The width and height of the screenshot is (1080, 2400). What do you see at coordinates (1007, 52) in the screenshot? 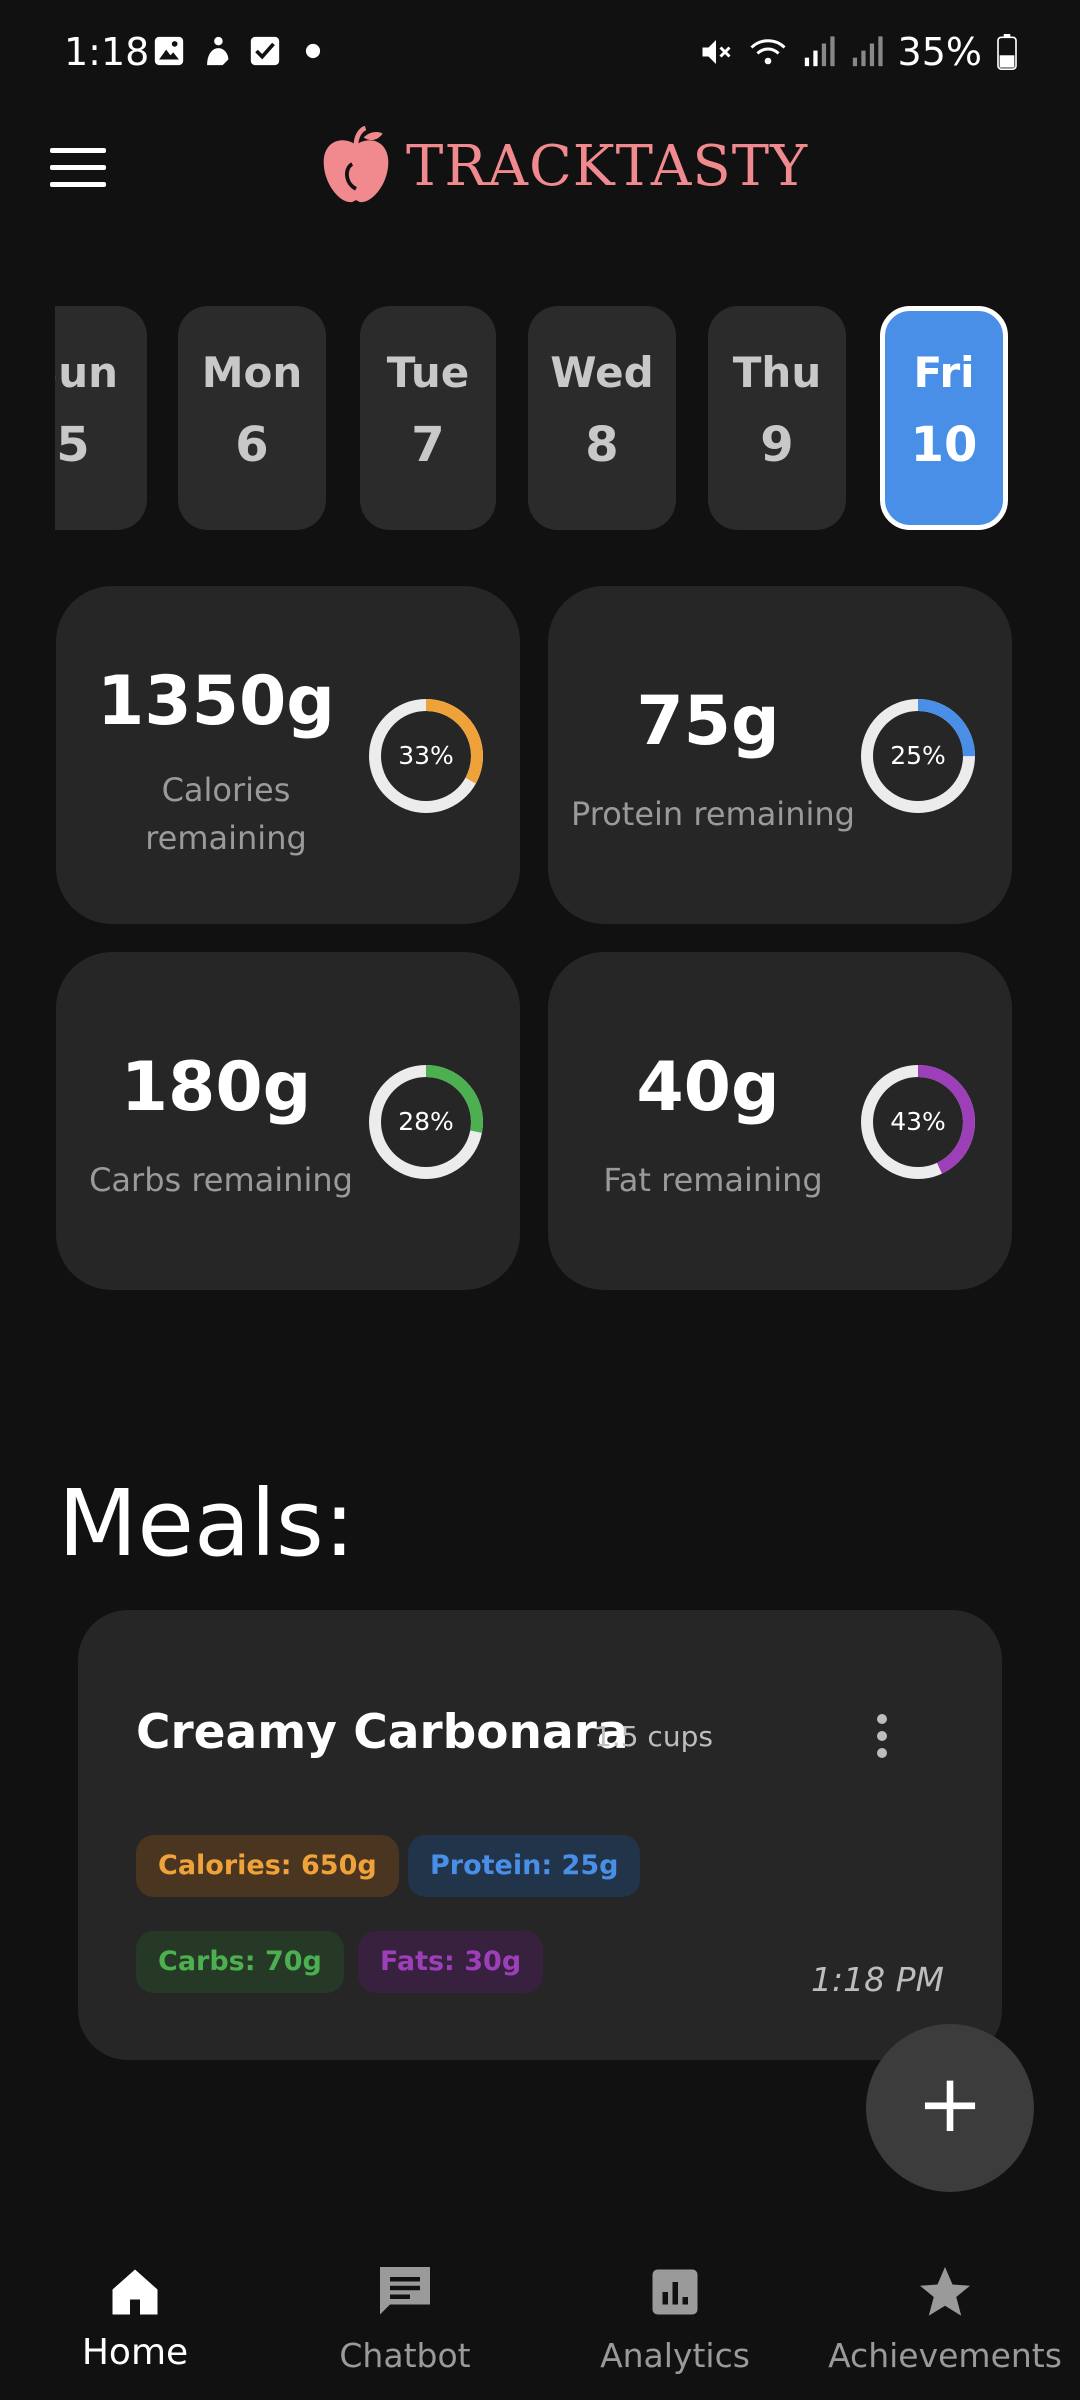
I see `battery-icon` at bounding box center [1007, 52].